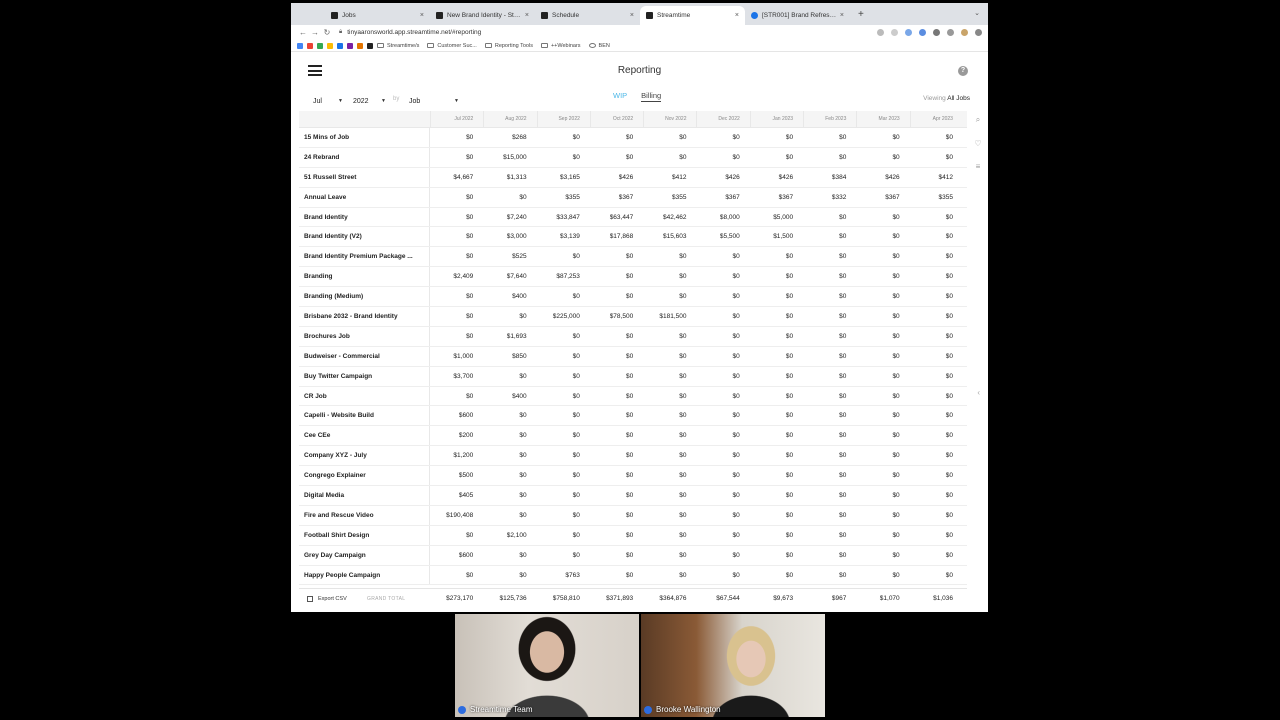 The height and width of the screenshot is (720, 1280). I want to click on job-name: Fire and Rescue Video, so click(364, 515).